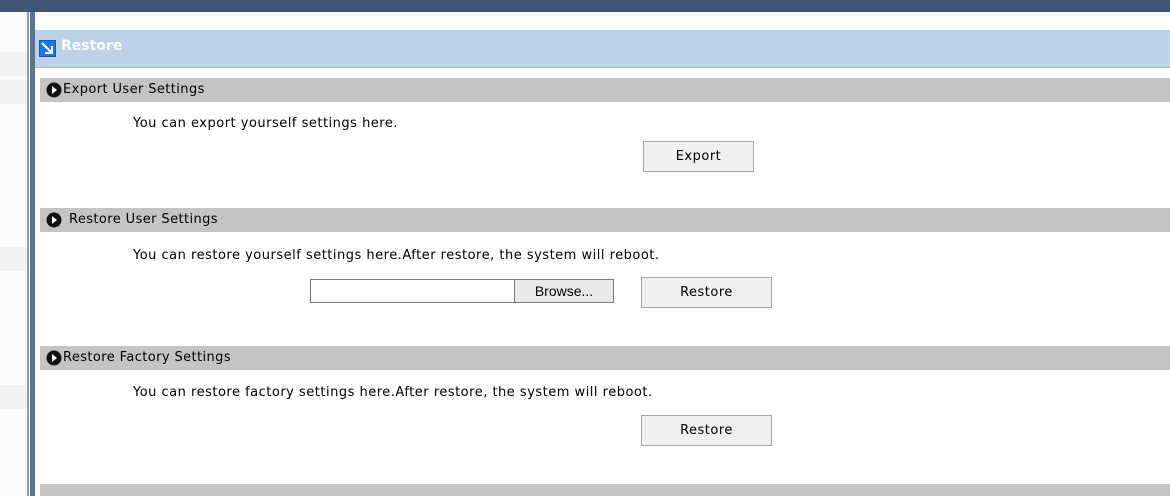 This screenshot has width=1170, height=496. What do you see at coordinates (602, 49) in the screenshot?
I see `panel-title-bar: Restore` at bounding box center [602, 49].